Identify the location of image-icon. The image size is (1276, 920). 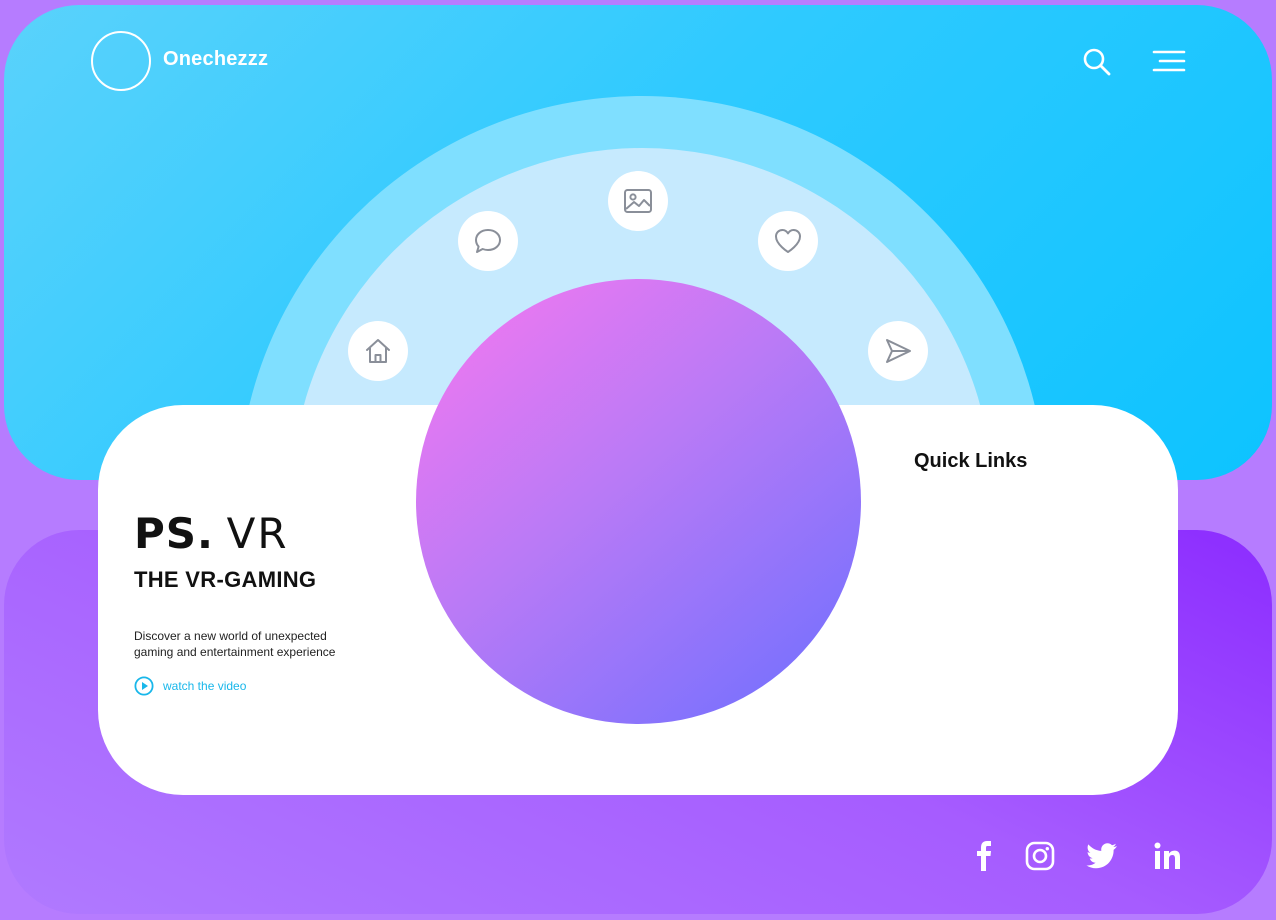
(638, 201).